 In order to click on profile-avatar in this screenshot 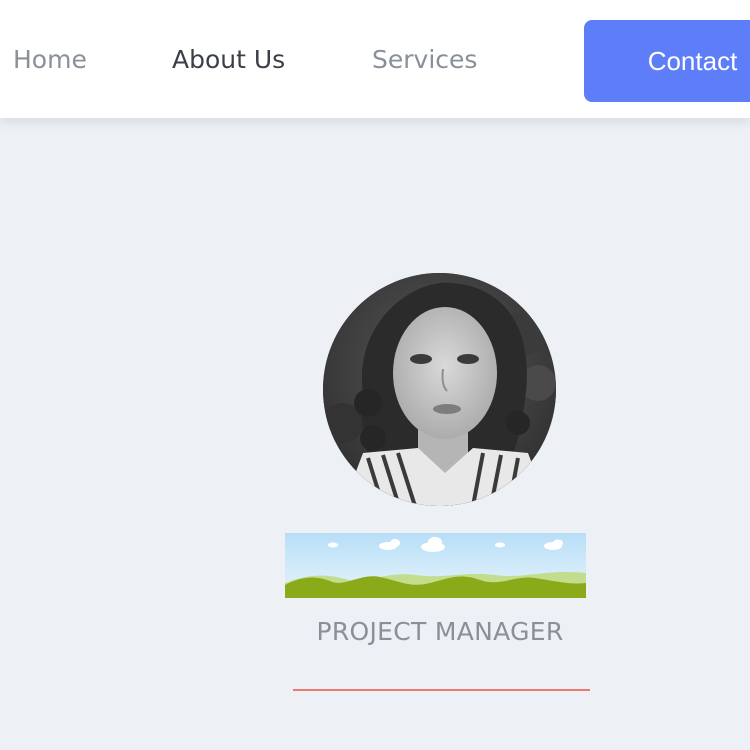, I will do `click(439, 389)`.